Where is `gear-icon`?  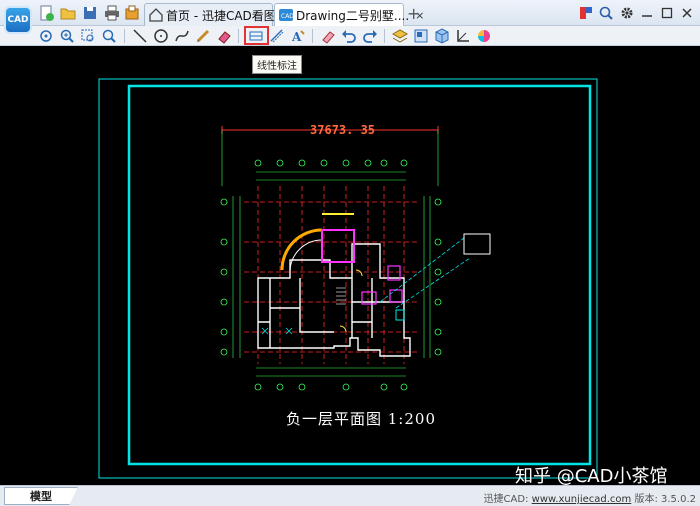 gear-icon is located at coordinates (627, 13).